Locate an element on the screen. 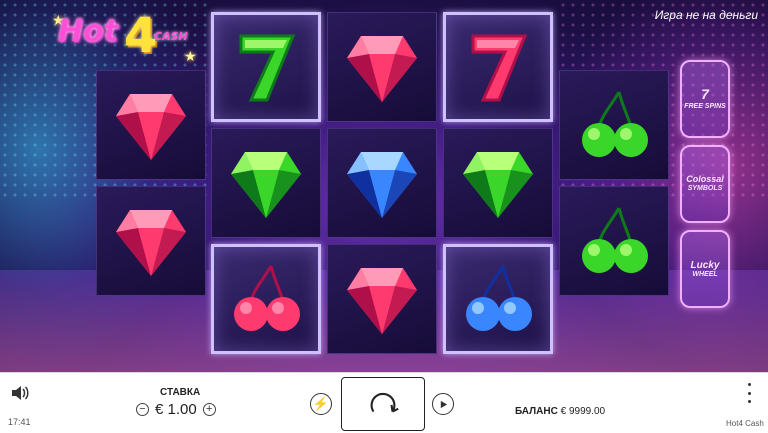  turbo-button: ⚡ is located at coordinates (321, 404).